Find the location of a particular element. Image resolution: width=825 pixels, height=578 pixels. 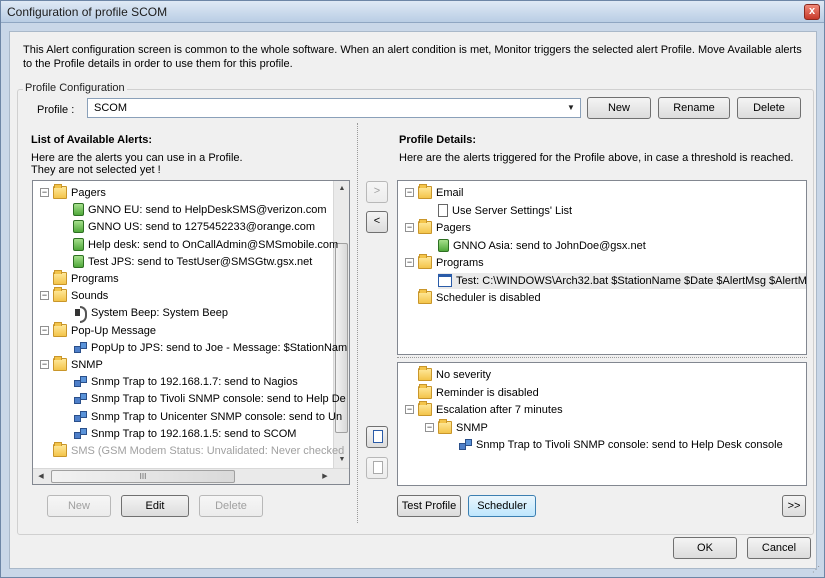

remove-from-profile-button: < is located at coordinates (377, 222).